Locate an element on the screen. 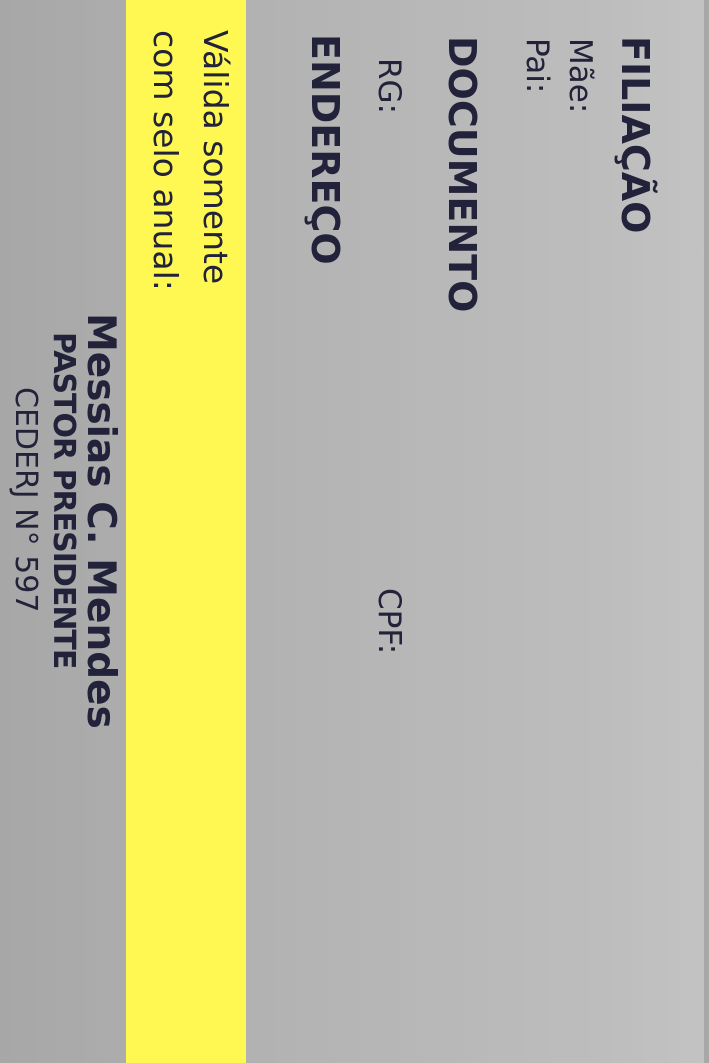 The image size is (709, 1063). mae-label: Mãe: is located at coordinates (579, 75).